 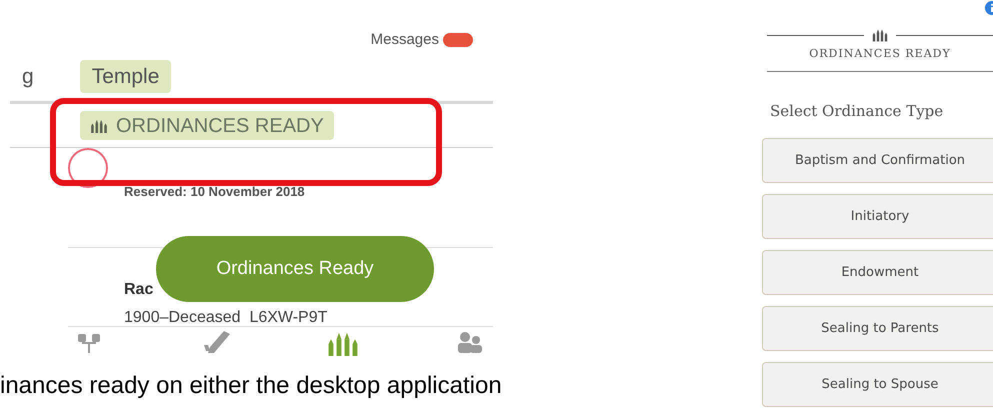 What do you see at coordinates (458, 39) in the screenshot?
I see `message-count-badge` at bounding box center [458, 39].